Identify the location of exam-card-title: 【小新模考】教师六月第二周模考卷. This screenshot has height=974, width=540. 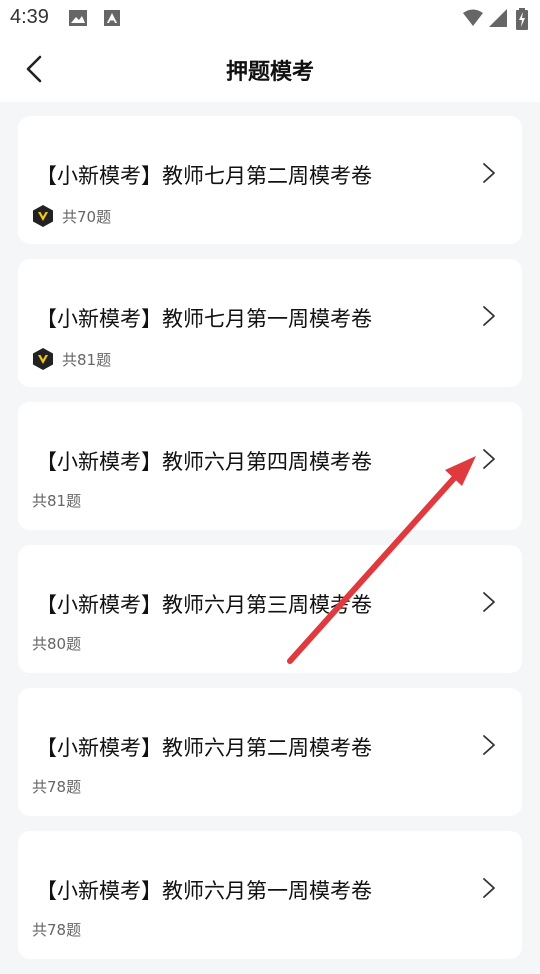
(204, 748).